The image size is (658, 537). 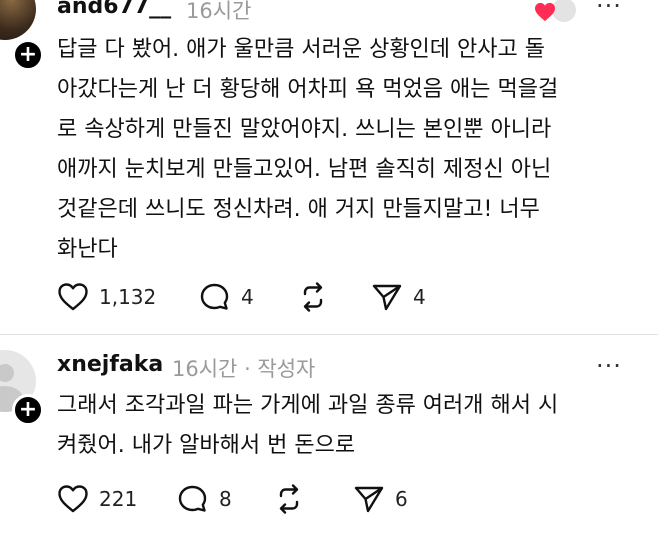 I want to click on comment-button: 4, so click(x=226, y=297).